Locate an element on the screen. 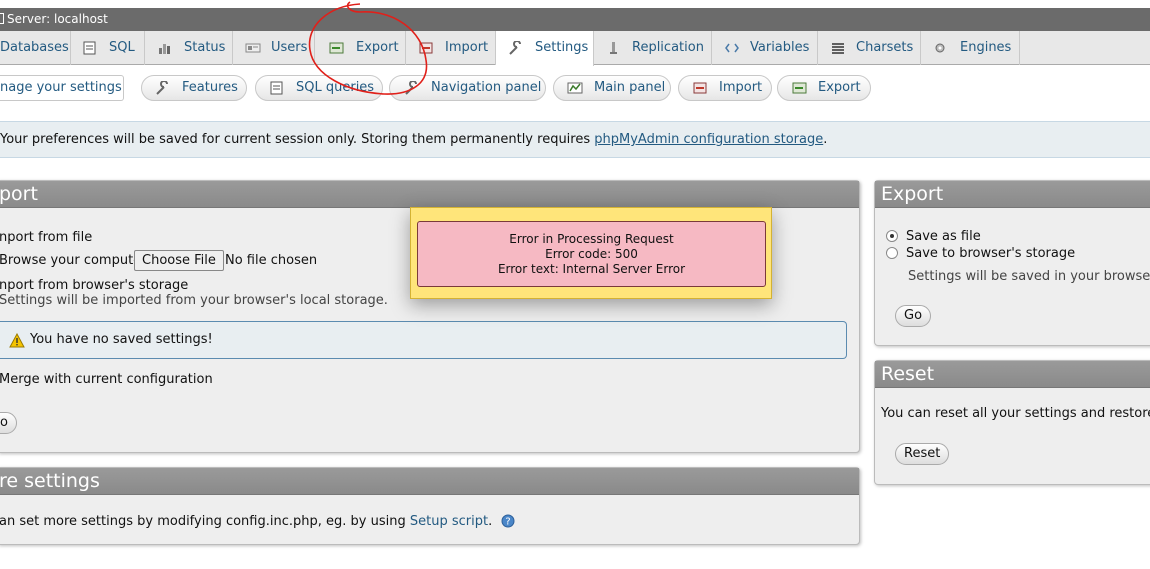 This screenshot has width=1150, height=569. panel-title-text: Reset is located at coordinates (908, 374).